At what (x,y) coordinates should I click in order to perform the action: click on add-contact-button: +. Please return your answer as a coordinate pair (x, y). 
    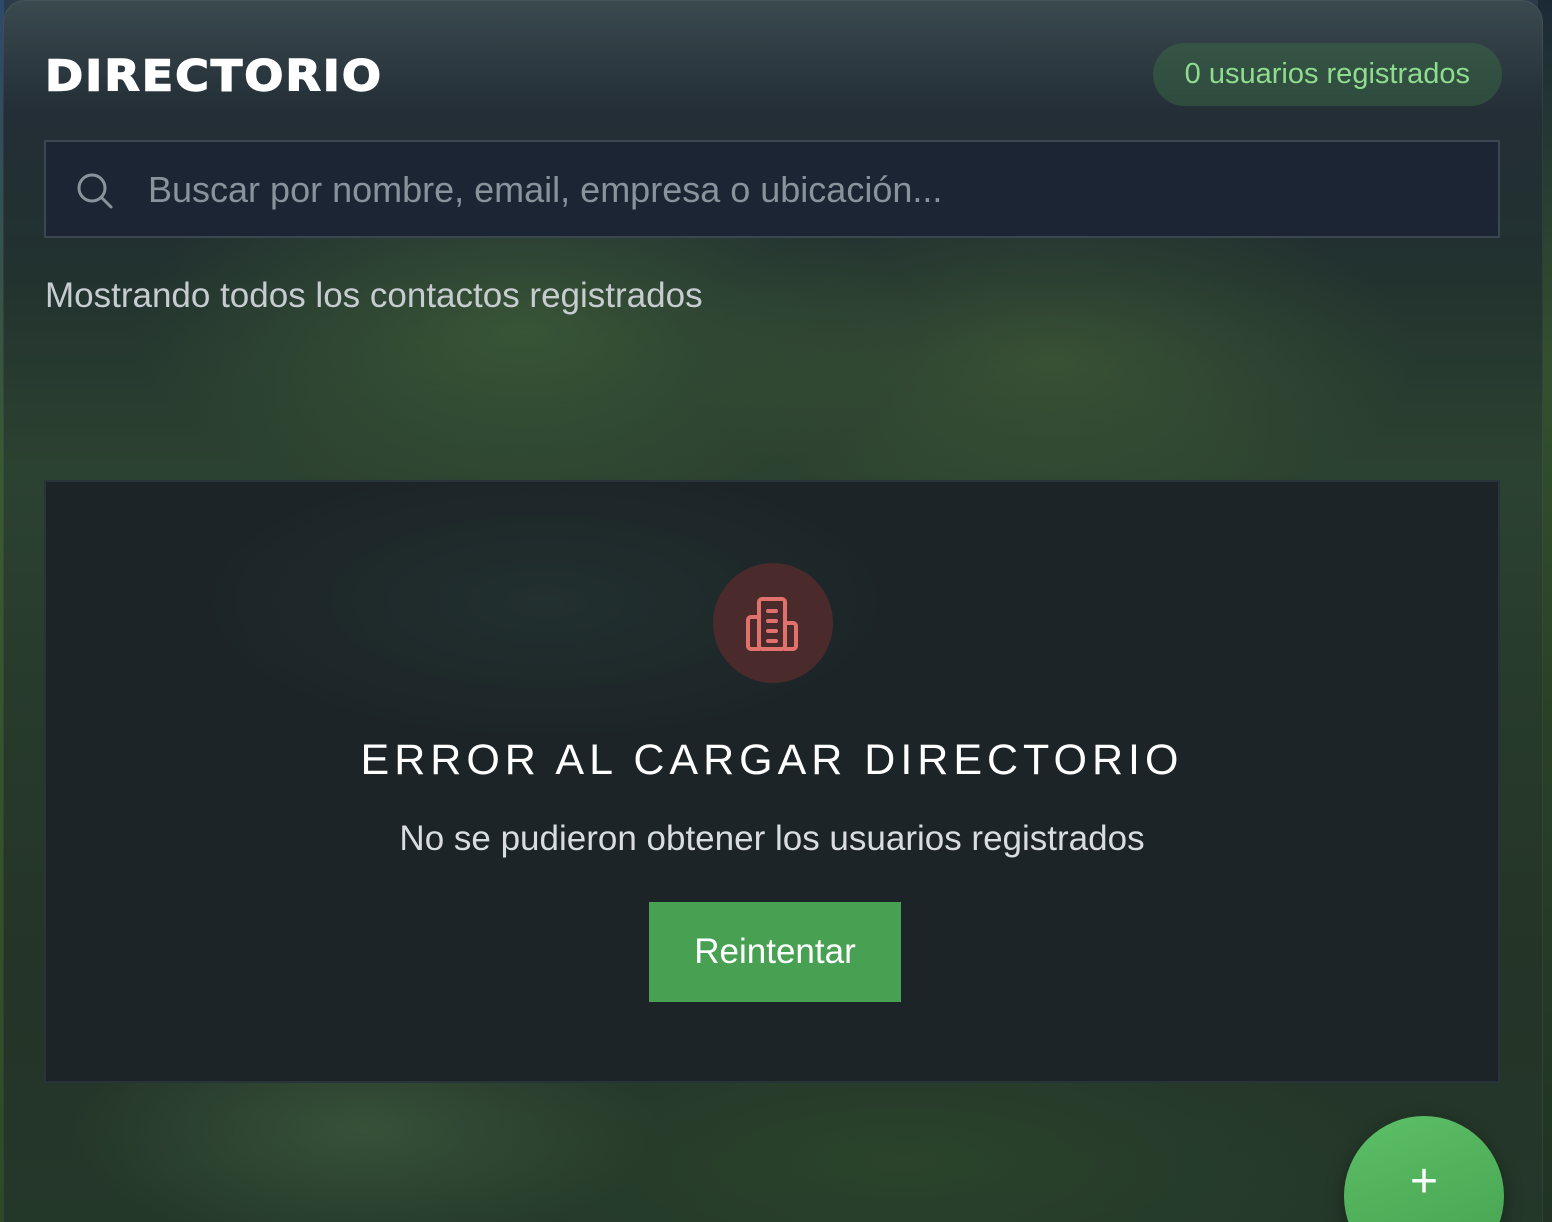
    Looking at the image, I should click on (1424, 1169).